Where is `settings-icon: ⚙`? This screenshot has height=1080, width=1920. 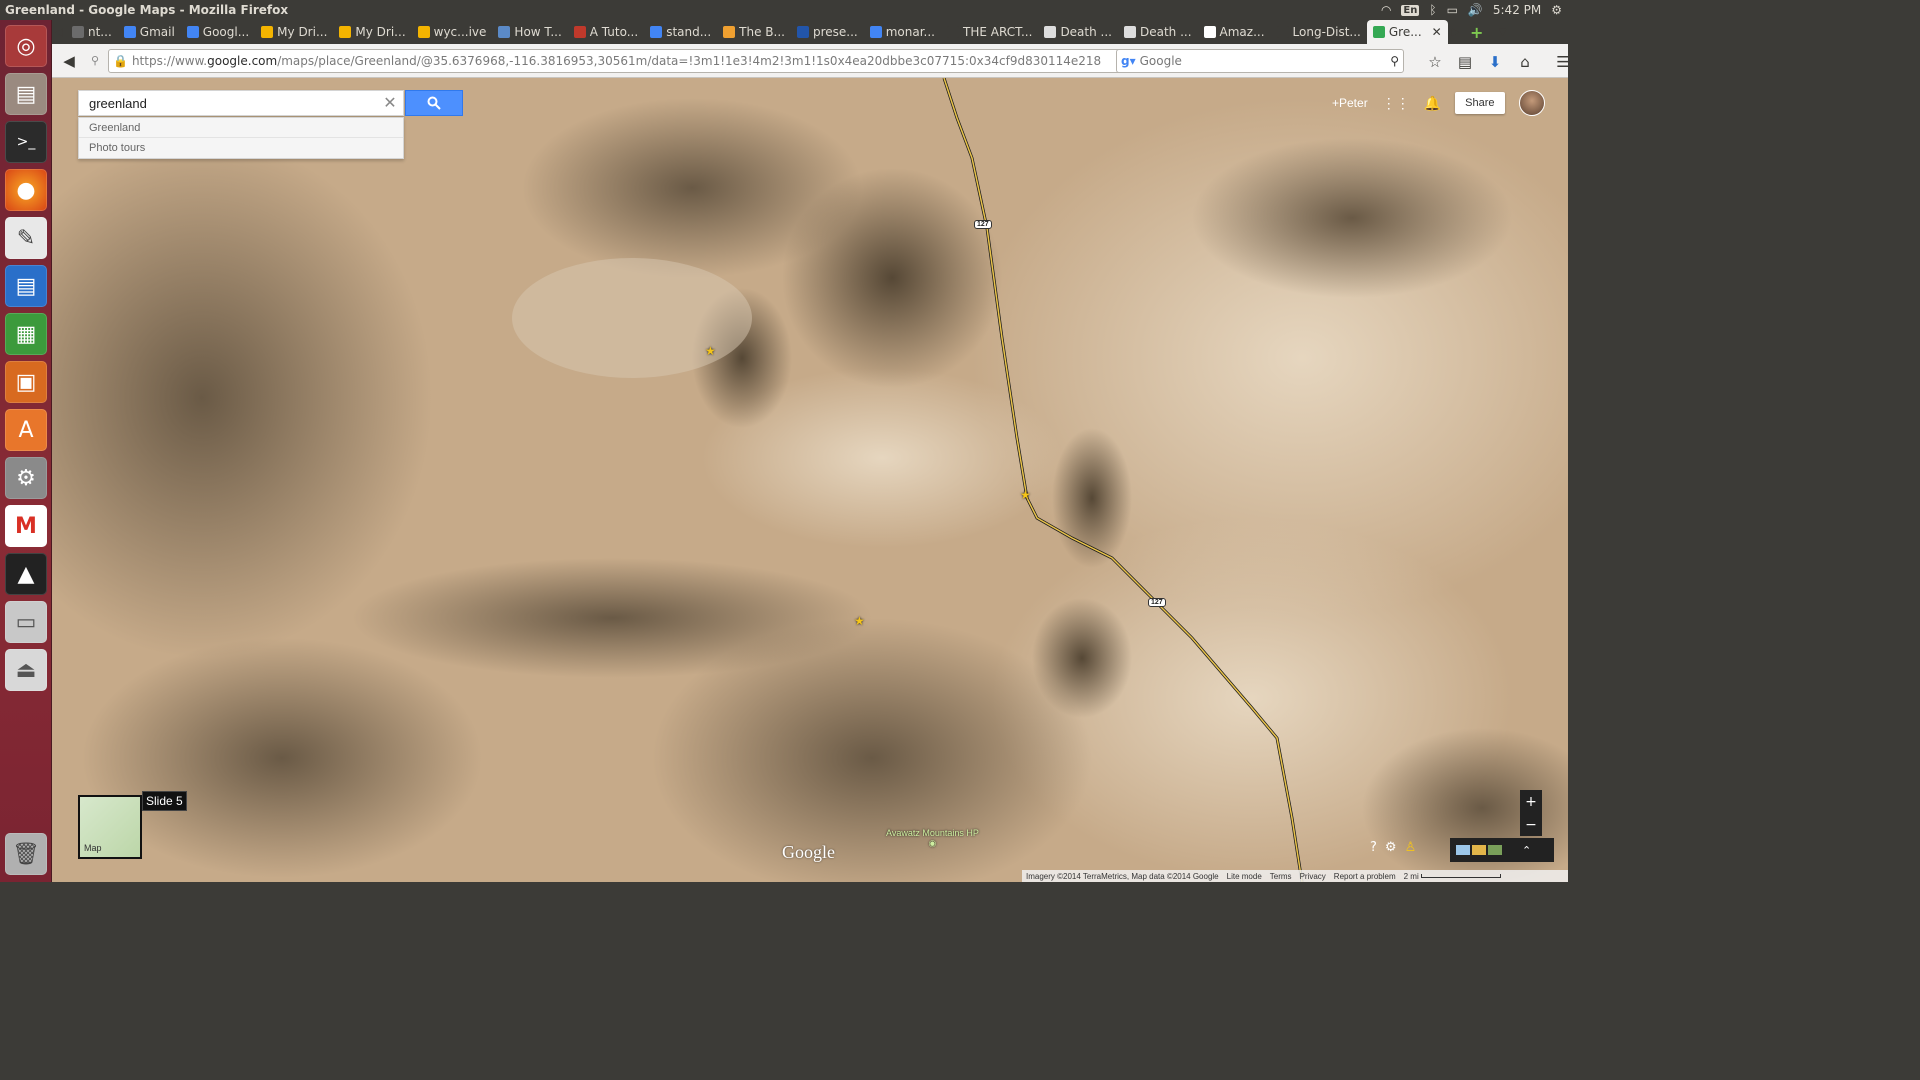
settings-icon: ⚙ is located at coordinates (26, 478).